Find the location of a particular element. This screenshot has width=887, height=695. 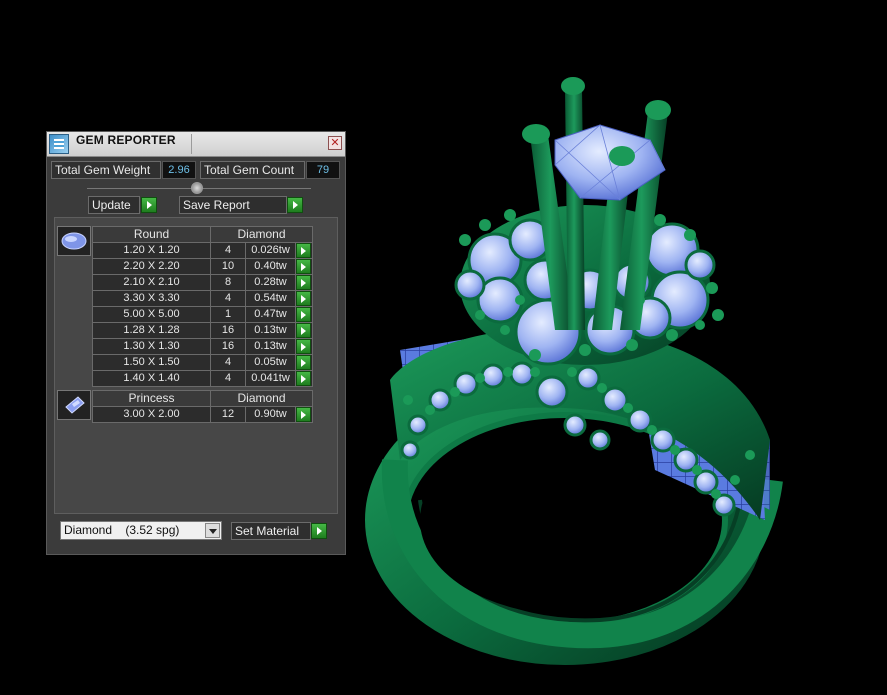

table-row: 1.30 X 1.30 16 0.13tw is located at coordinates (202, 346).